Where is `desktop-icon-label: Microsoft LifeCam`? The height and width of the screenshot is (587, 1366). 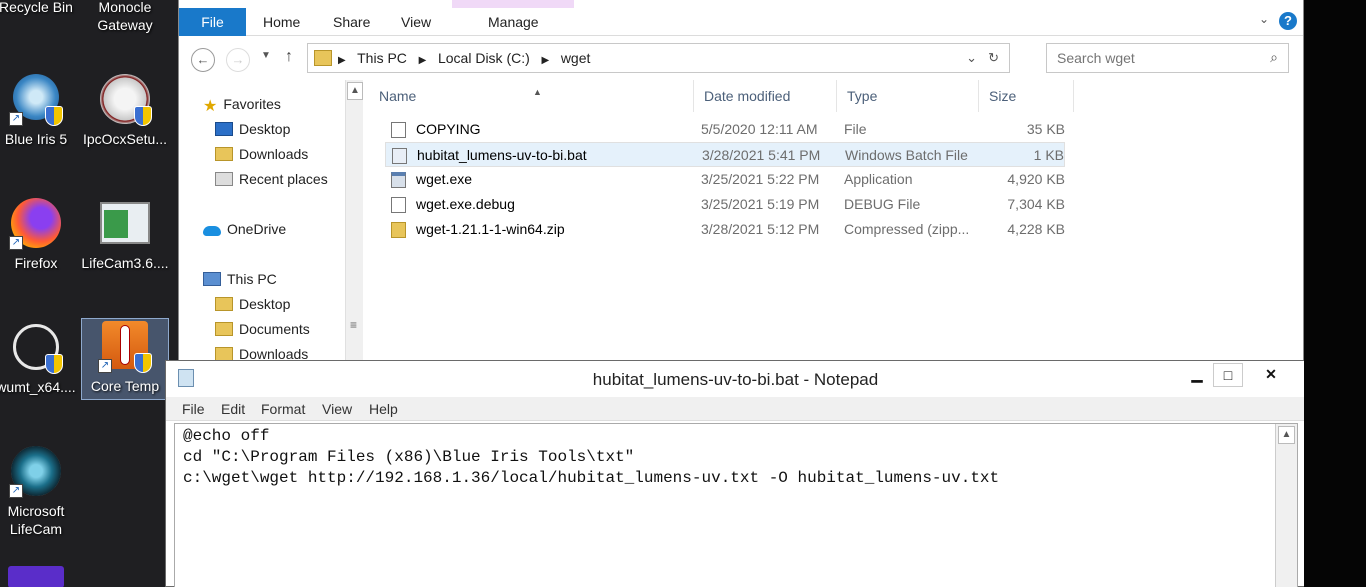 desktop-icon-label: Microsoft LifeCam is located at coordinates (36, 520).